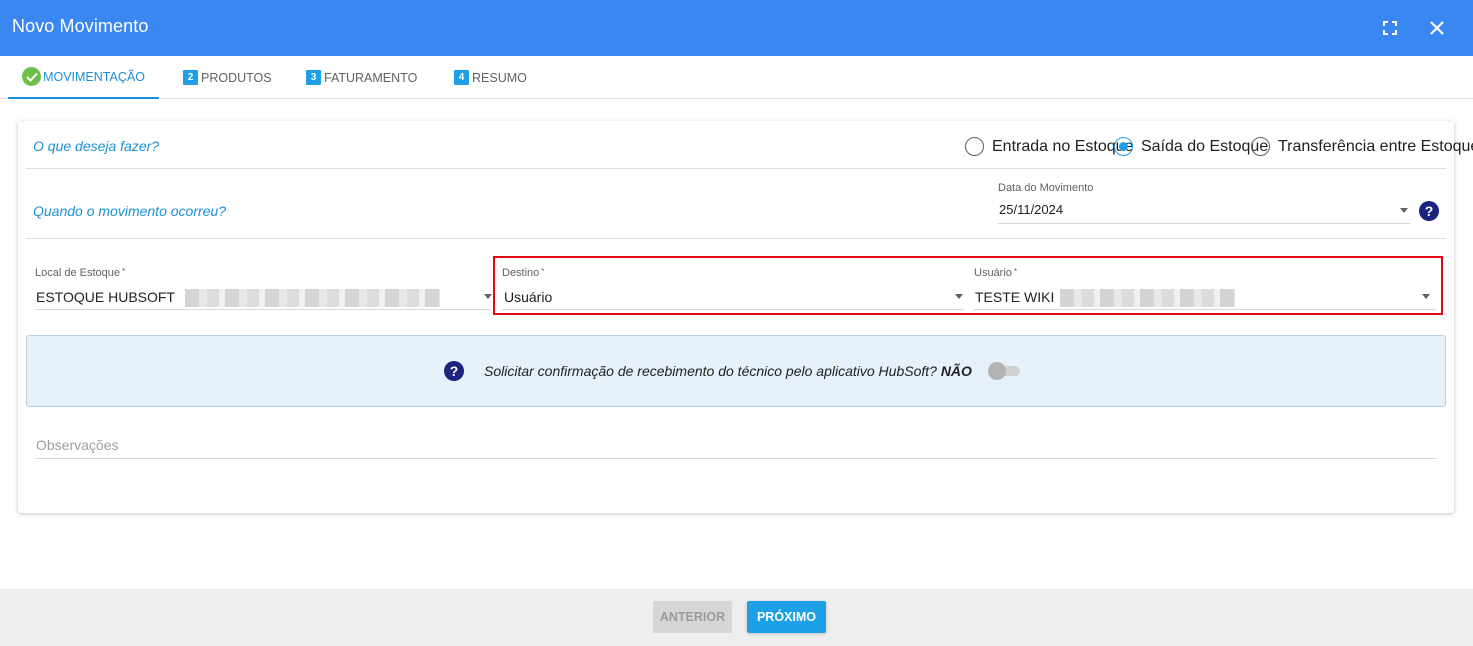 This screenshot has width=1473, height=646. Describe the element at coordinates (1204, 223) in the screenshot. I see `date-underline` at that location.